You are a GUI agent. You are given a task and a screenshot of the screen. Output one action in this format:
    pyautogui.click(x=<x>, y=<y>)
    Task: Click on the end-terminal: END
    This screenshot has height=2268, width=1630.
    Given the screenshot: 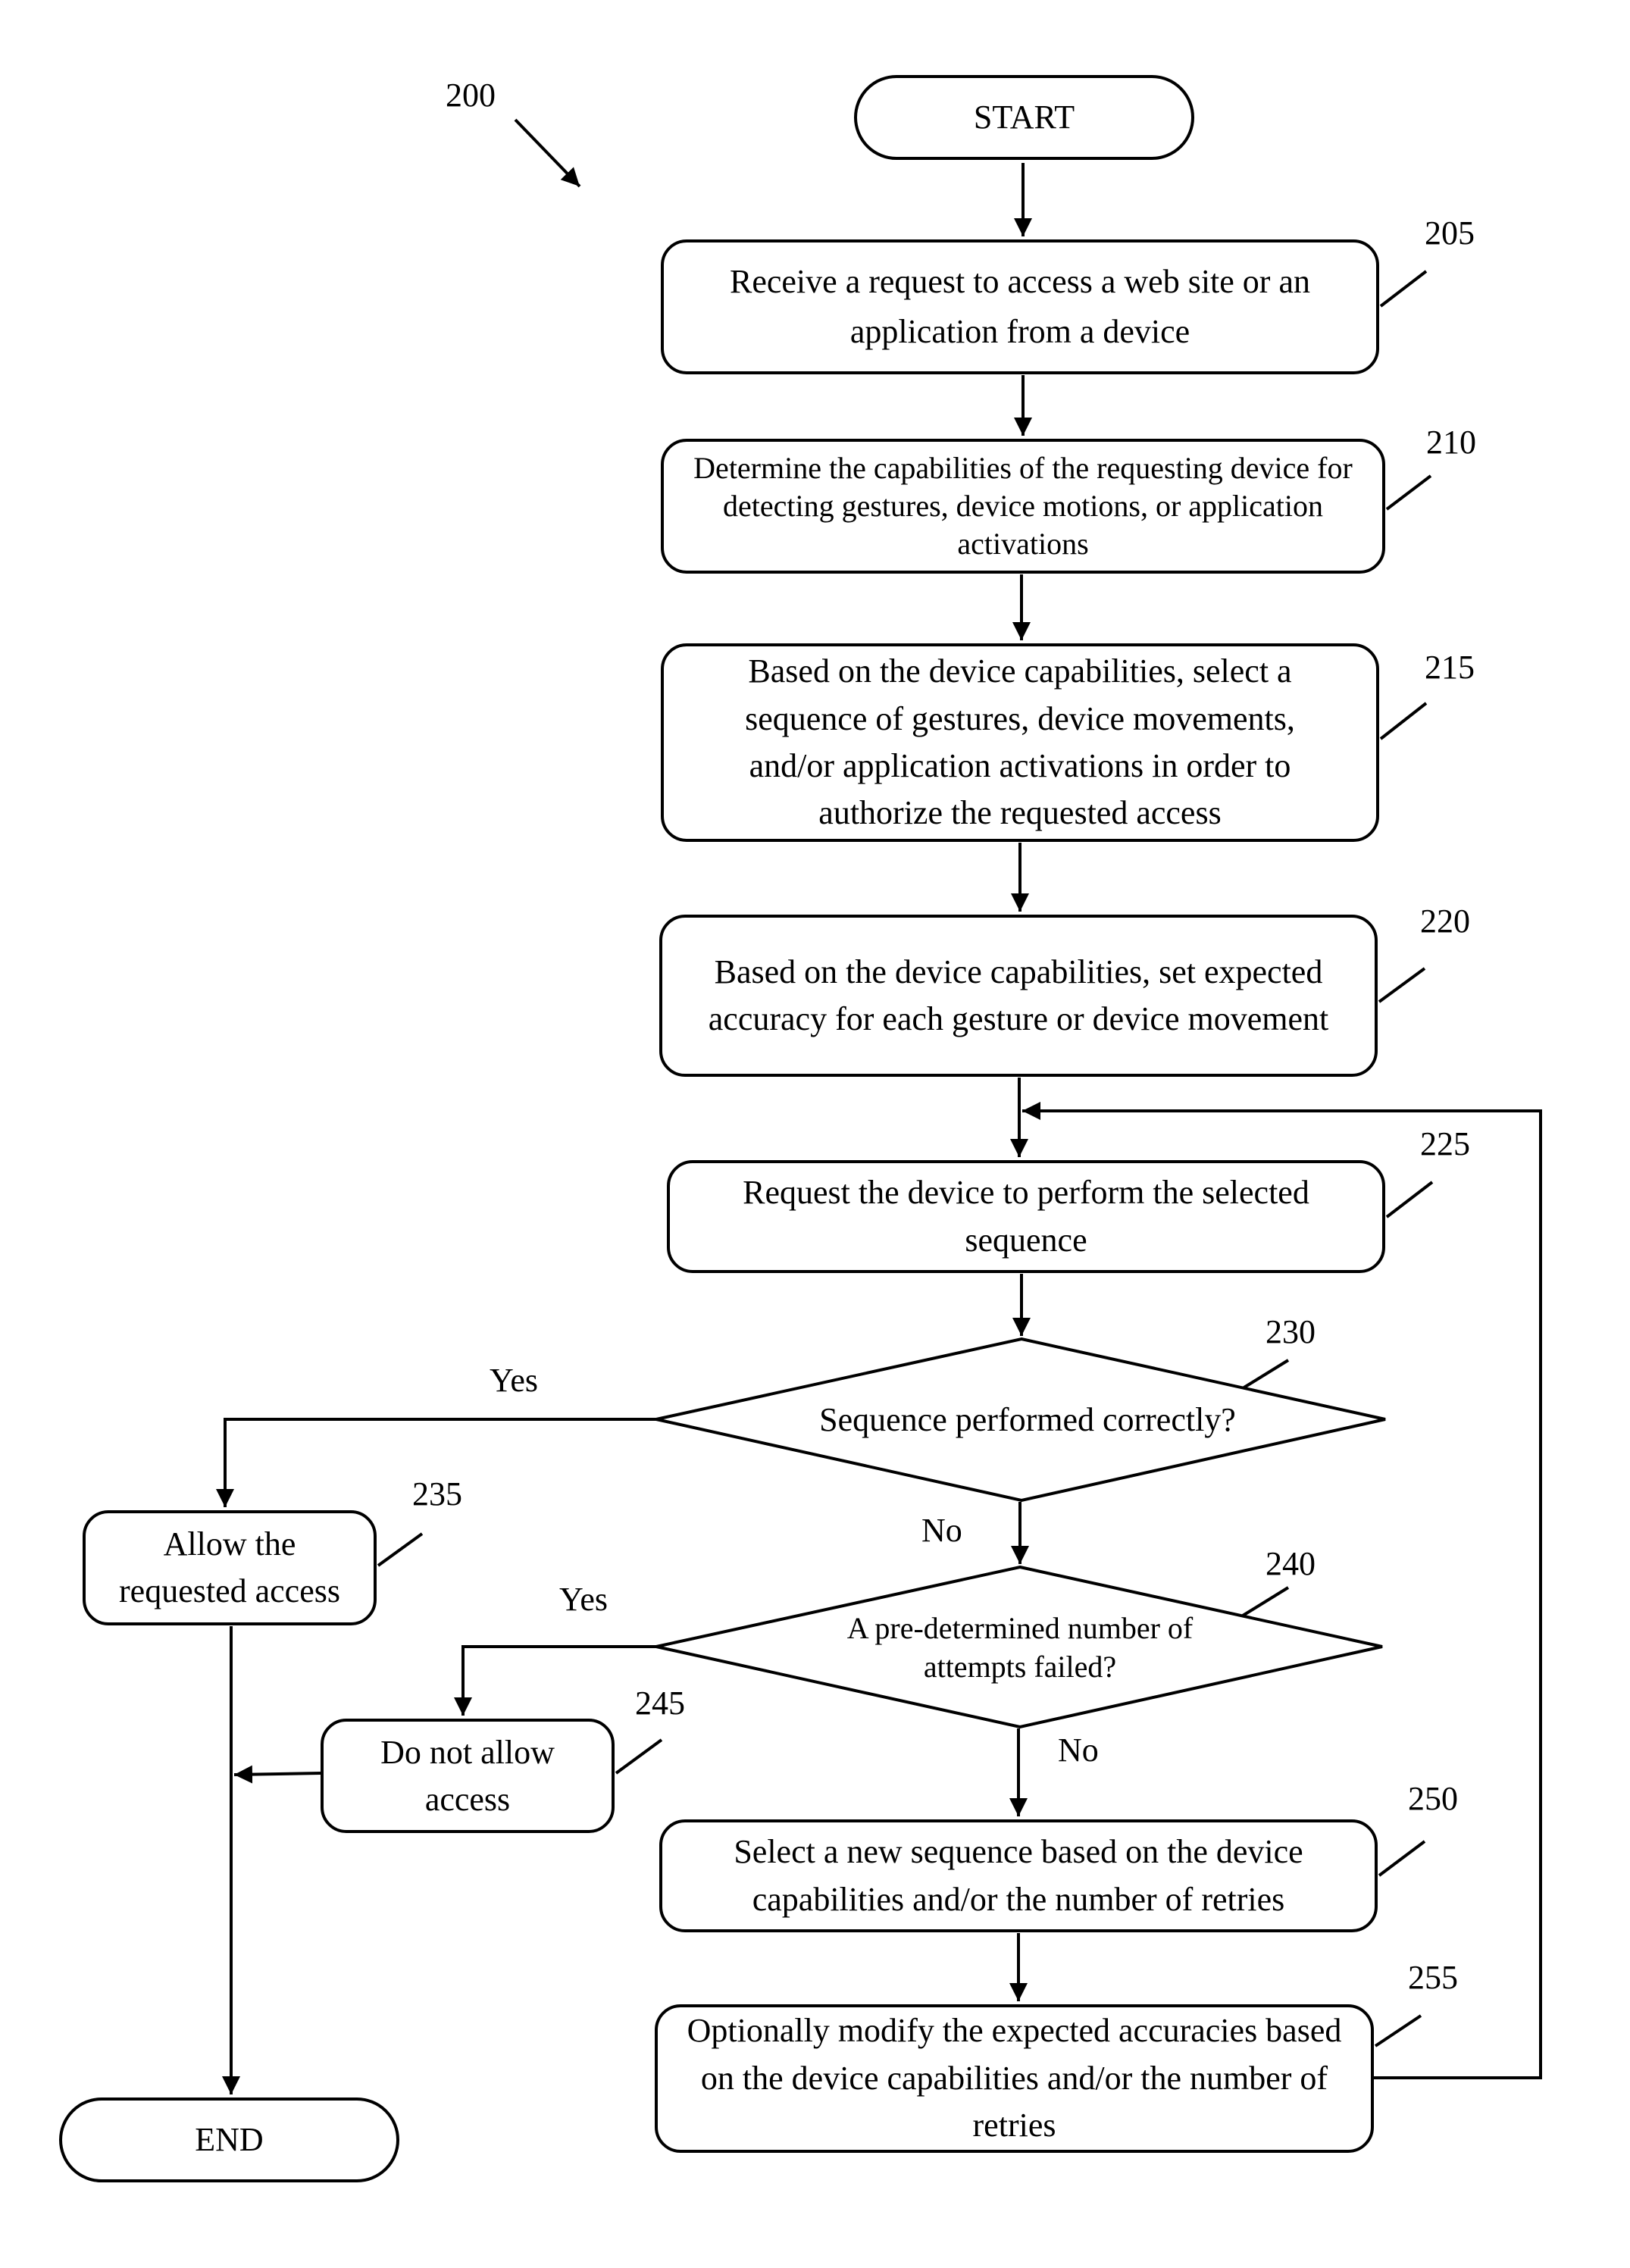 What is the action you would take?
    pyautogui.click(x=229, y=2140)
    